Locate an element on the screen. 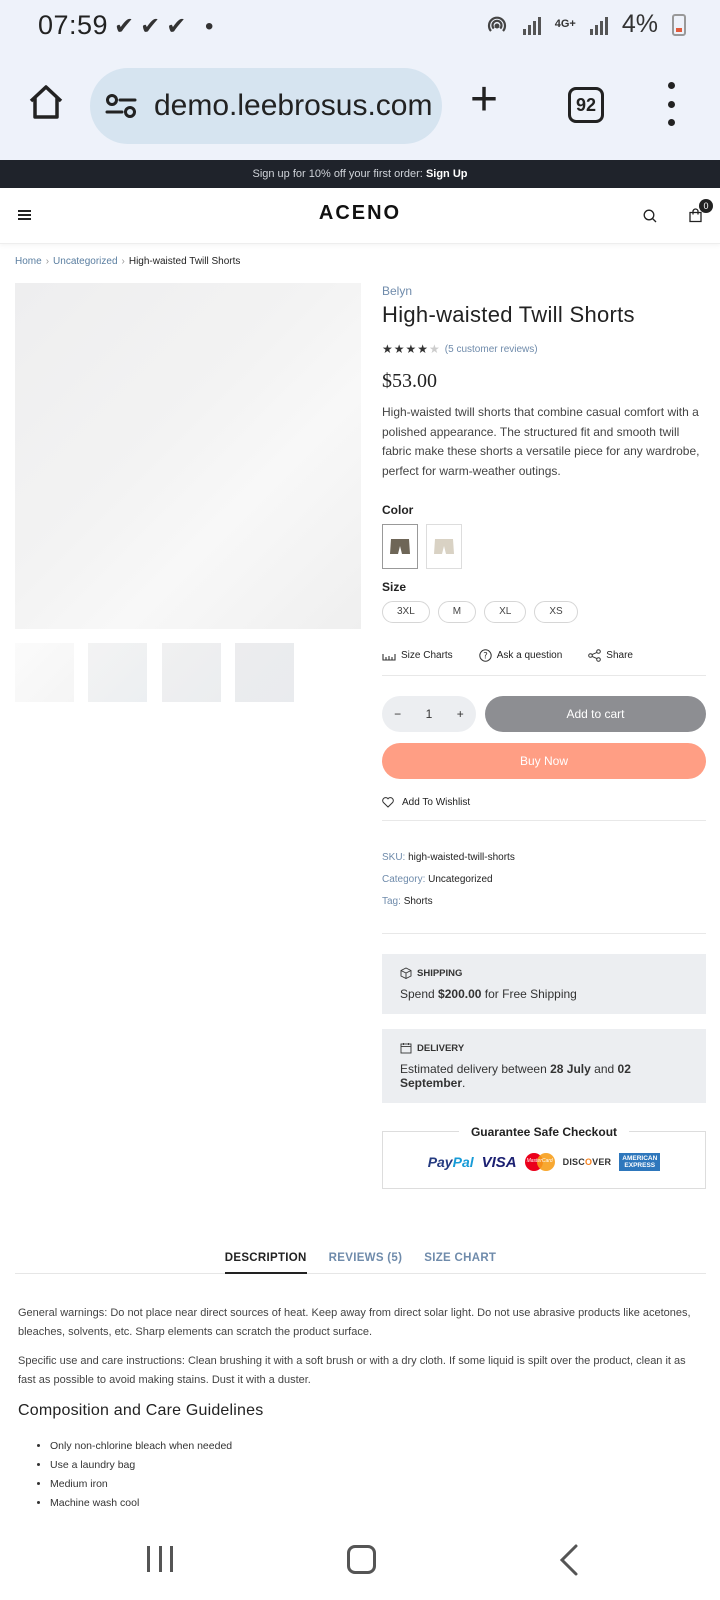 This screenshot has width=720, height=1600. quantity-decrease-button: − is located at coordinates (398, 714).